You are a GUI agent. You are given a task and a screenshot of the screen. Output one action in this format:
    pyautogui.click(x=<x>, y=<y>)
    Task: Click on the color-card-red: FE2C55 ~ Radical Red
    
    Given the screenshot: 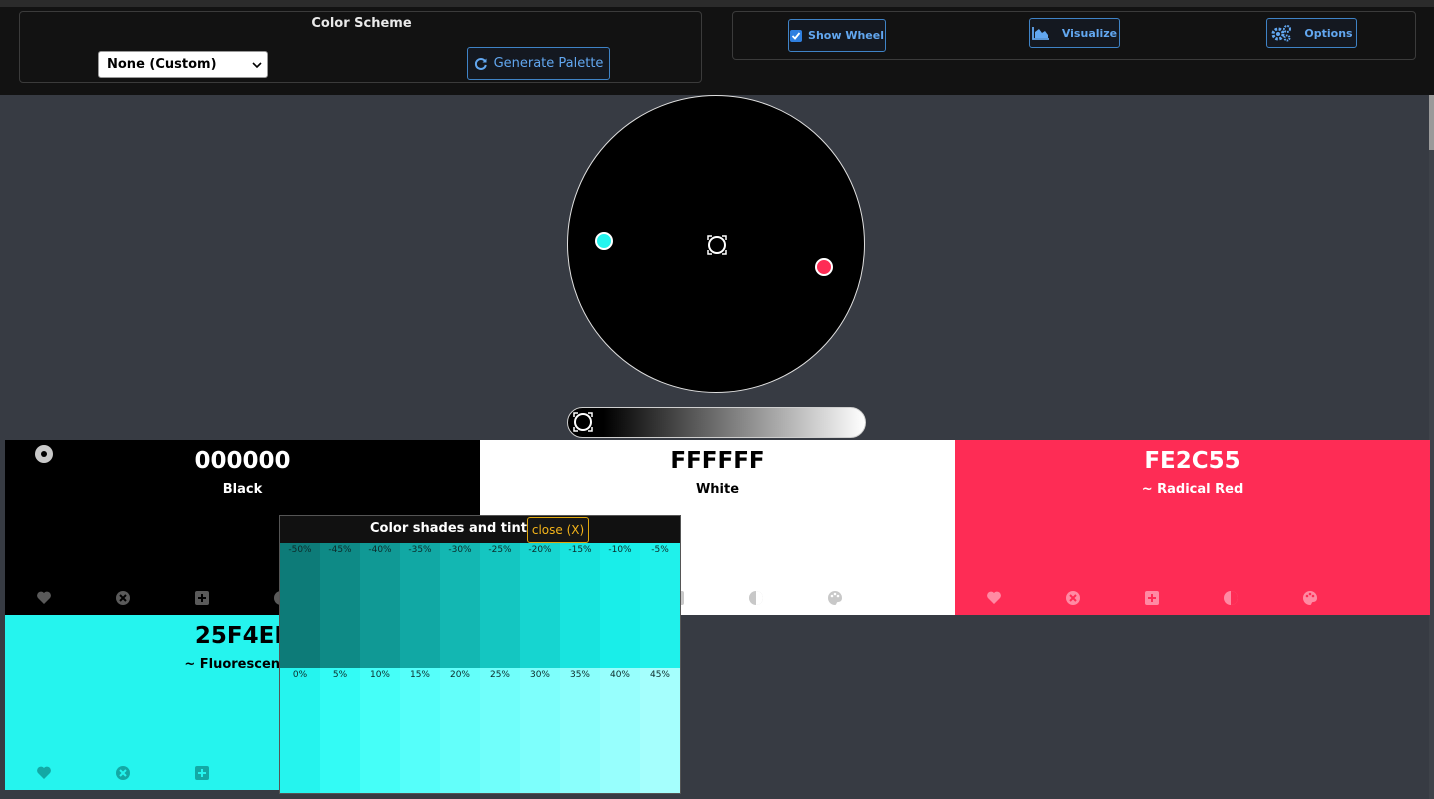 What is the action you would take?
    pyautogui.click(x=1192, y=527)
    